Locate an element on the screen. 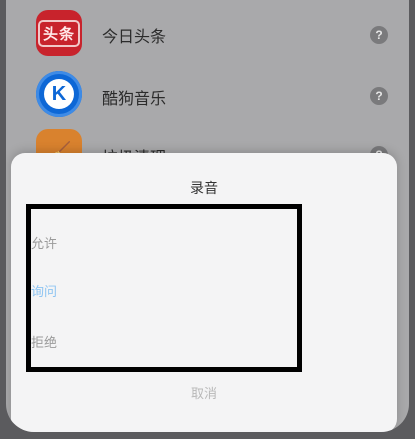  kugou-icon: K is located at coordinates (59, 94).